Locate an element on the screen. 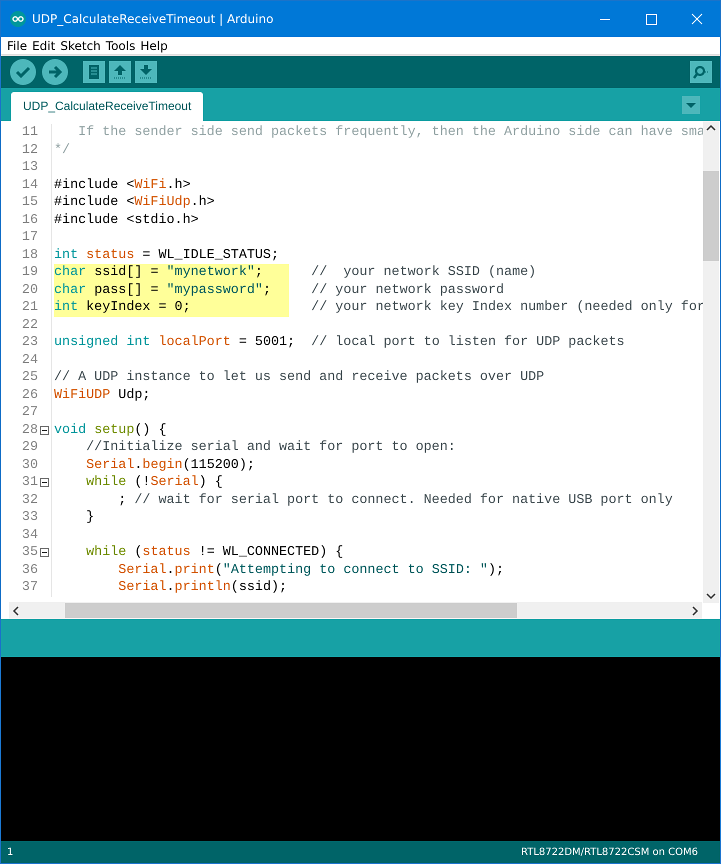 Image resolution: width=721 pixels, height=864 pixels. code-line: // A UDP instance to let us send and receive packets over UDP is located at coordinates (299, 377).